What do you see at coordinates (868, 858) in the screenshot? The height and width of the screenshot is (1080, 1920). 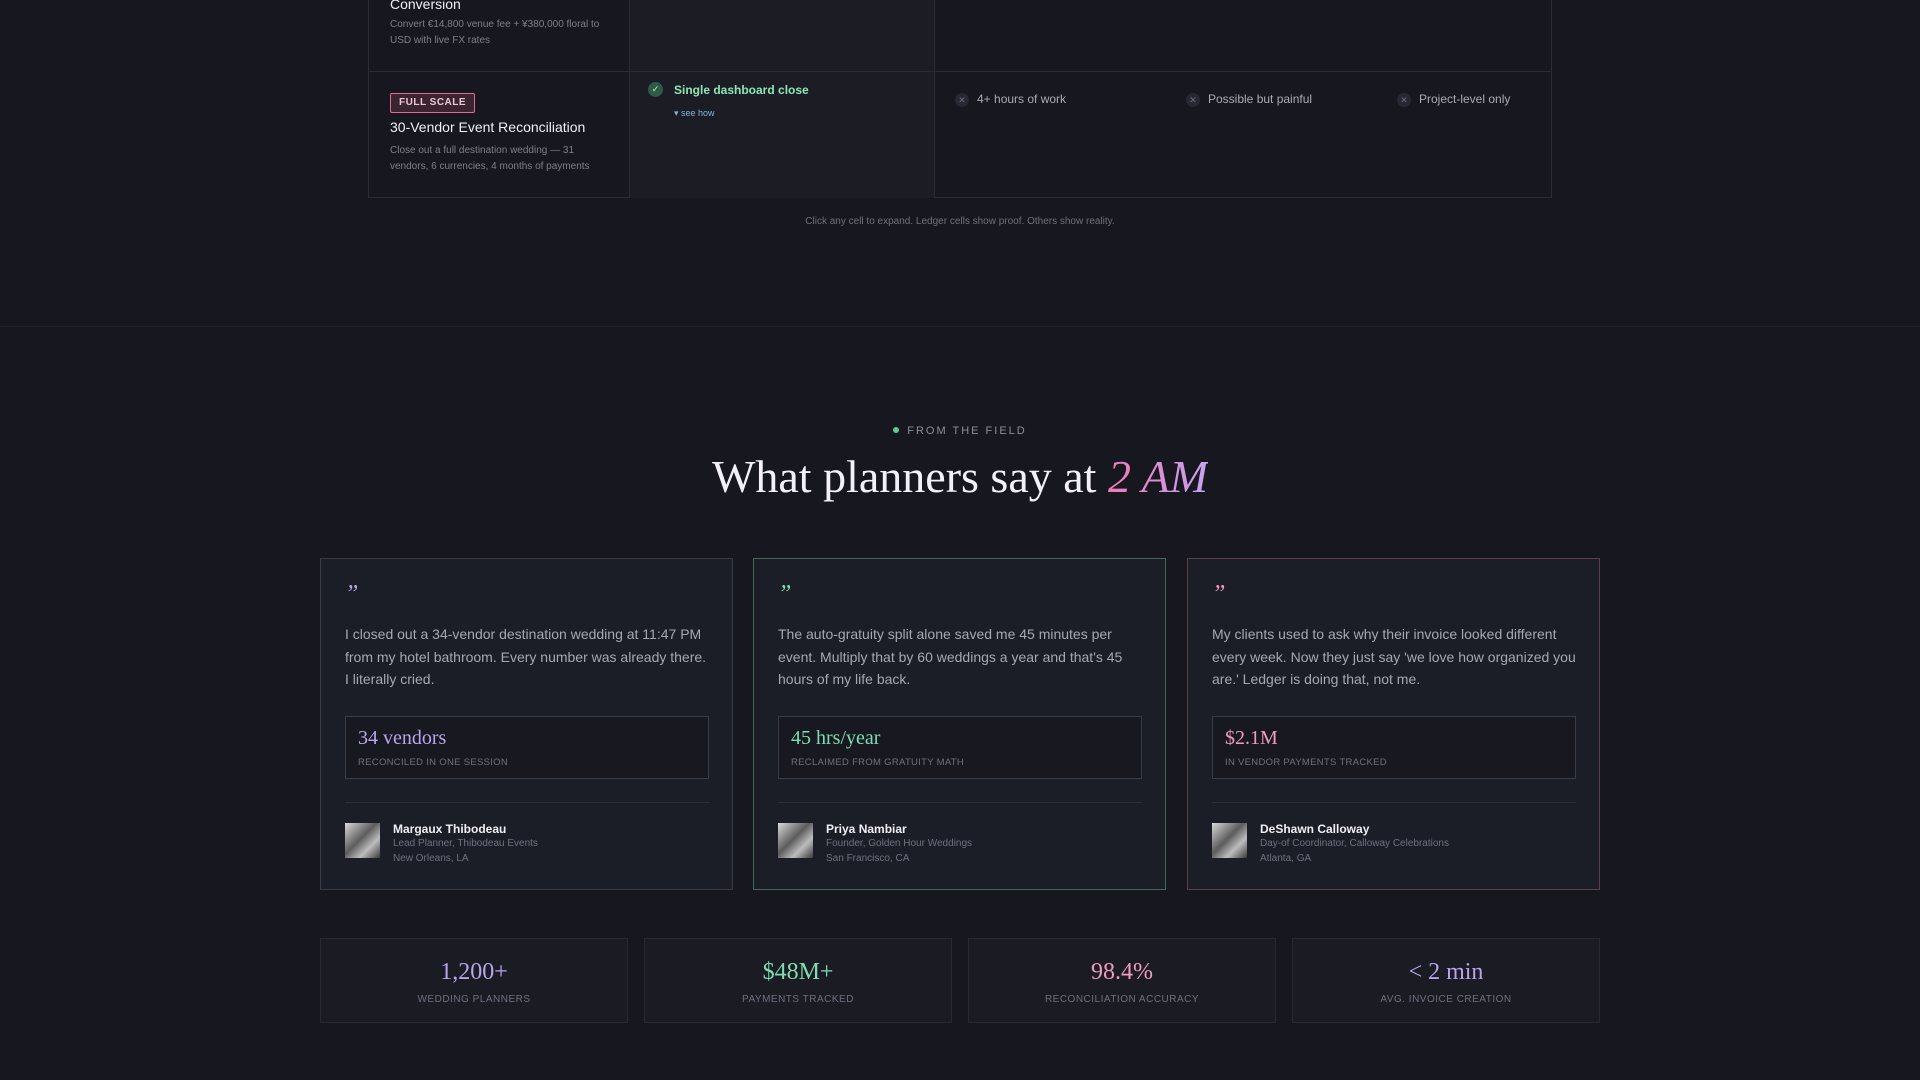 I see `author-location: San Francisco, CA` at bounding box center [868, 858].